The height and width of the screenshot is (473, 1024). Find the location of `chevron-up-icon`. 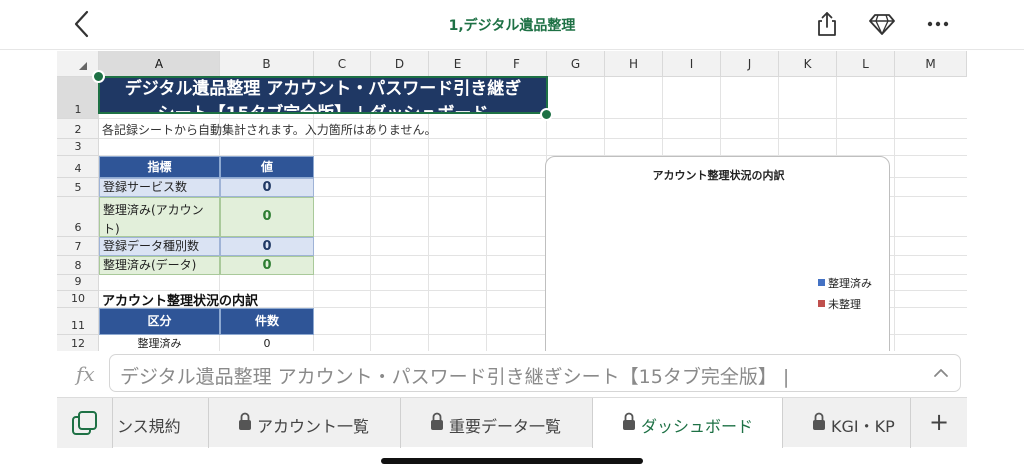

chevron-up-icon is located at coordinates (941, 373).